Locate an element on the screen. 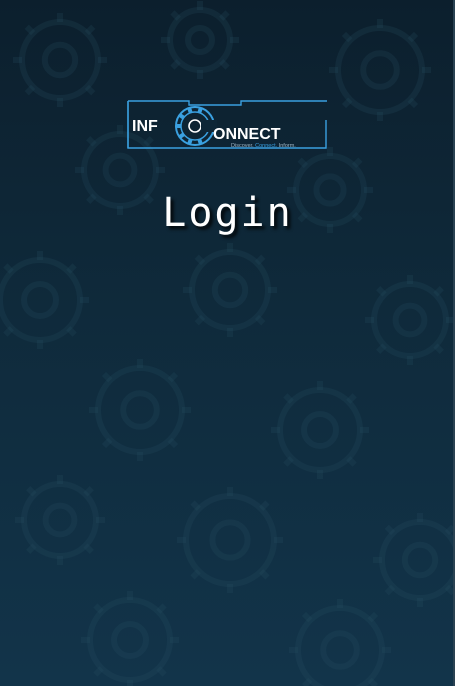 Image resolution: width=455 pixels, height=686 pixels. gear-icon is located at coordinates (196, 126).